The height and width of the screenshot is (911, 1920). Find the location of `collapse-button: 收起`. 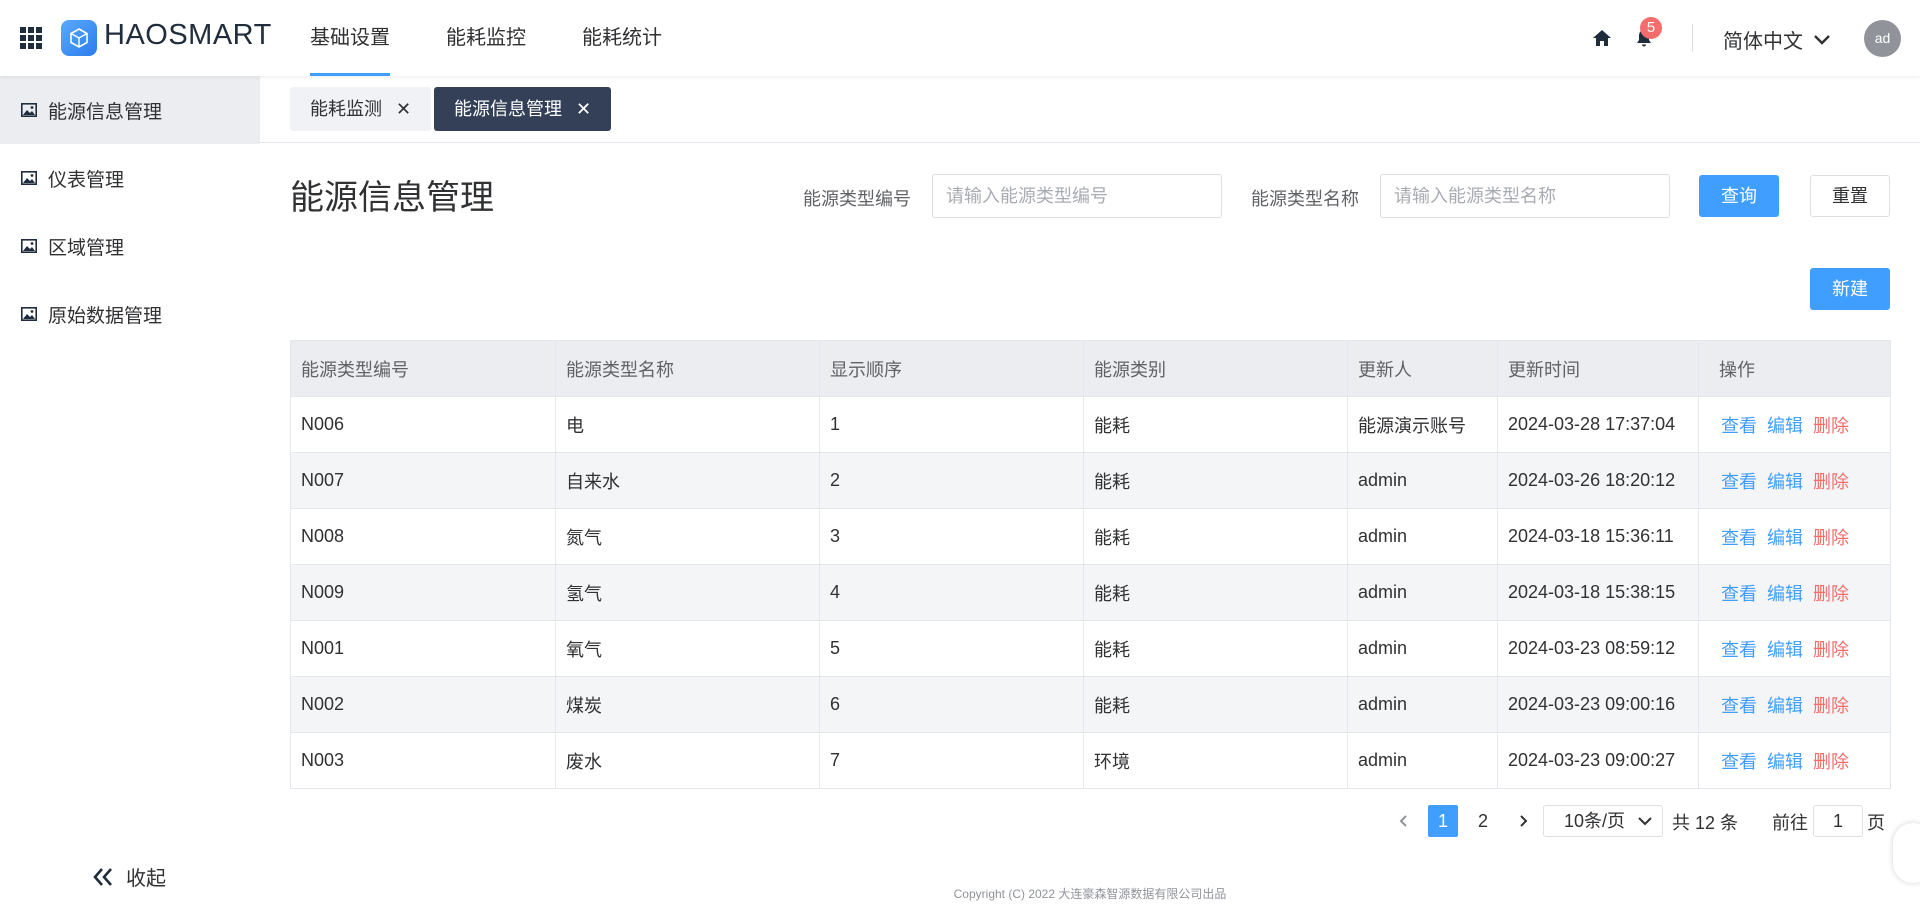

collapse-button: 收起 is located at coordinates (129, 876).